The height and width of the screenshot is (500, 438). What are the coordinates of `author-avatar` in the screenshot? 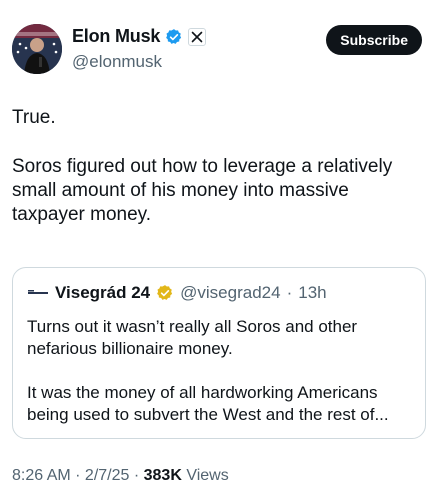 It's located at (37, 49).